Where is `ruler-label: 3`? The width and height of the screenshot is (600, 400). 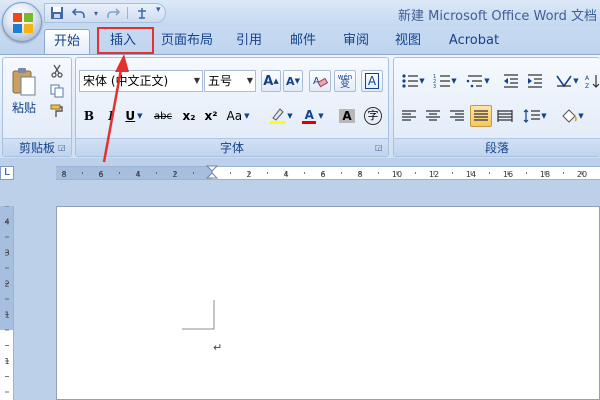
ruler-label: 3 is located at coordinates (6, 253).